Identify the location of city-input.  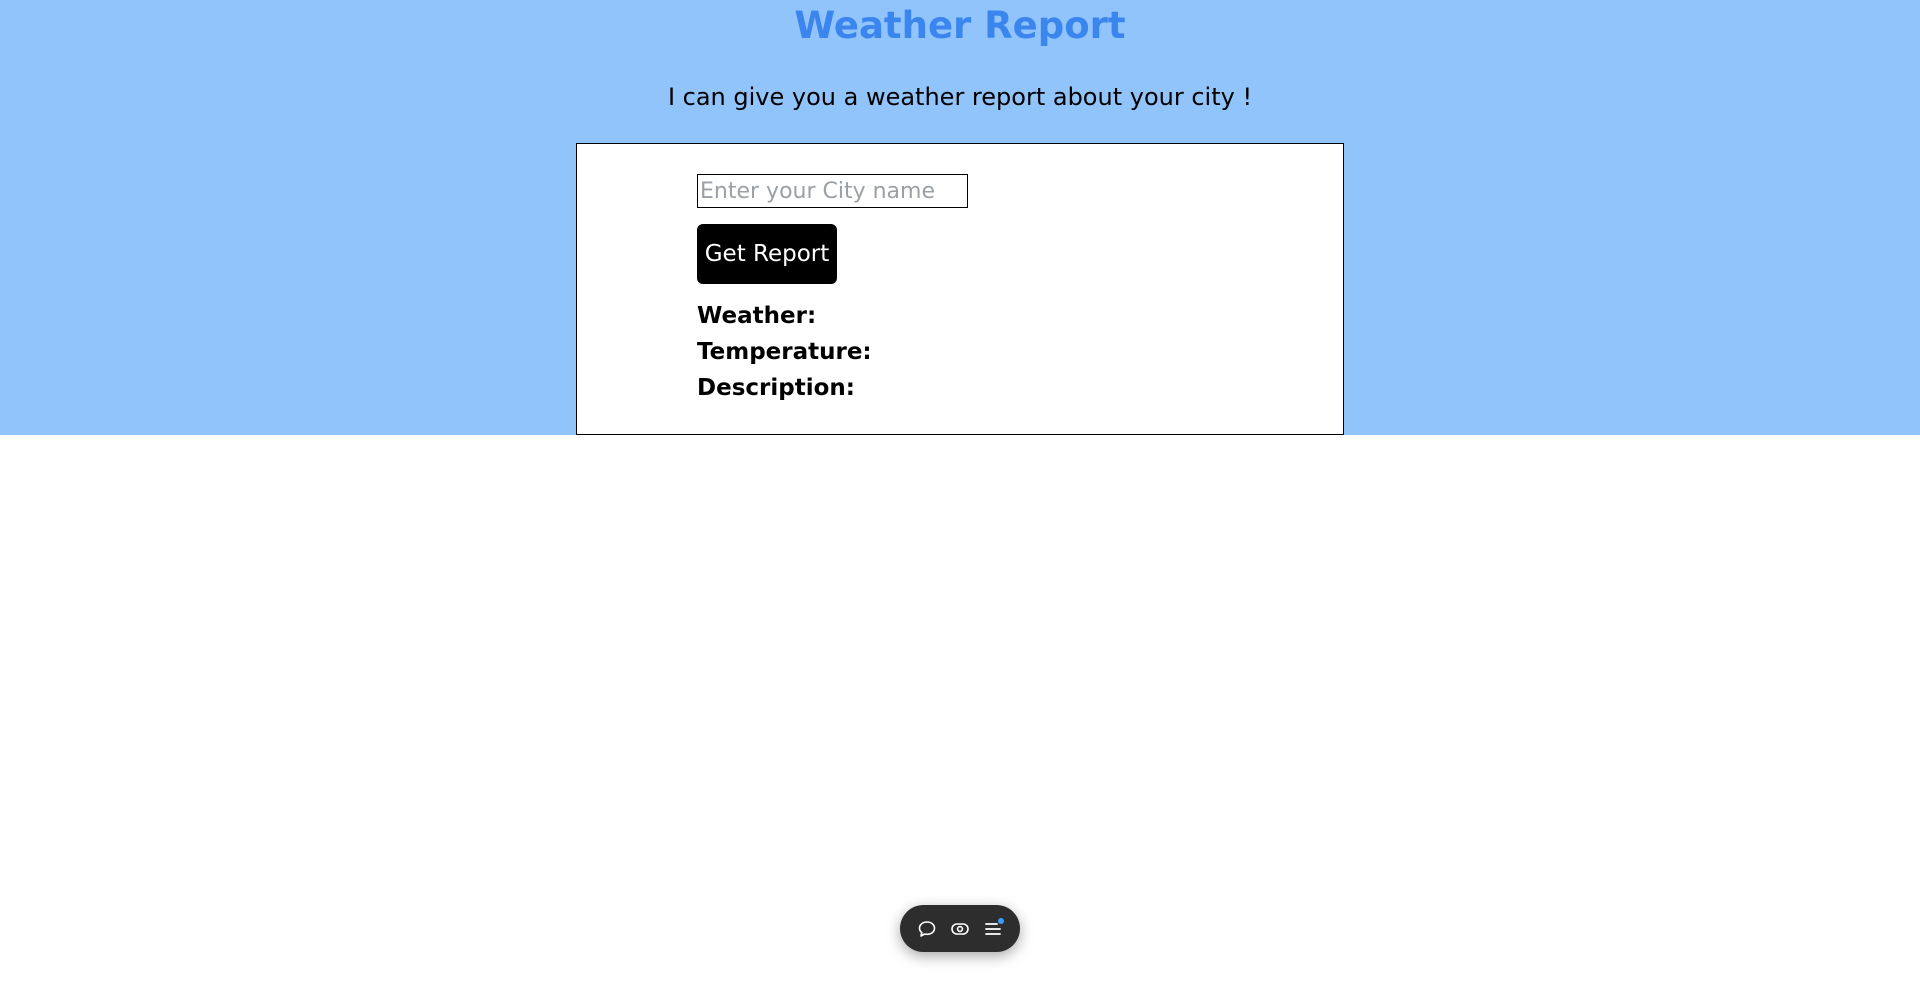
(832, 191).